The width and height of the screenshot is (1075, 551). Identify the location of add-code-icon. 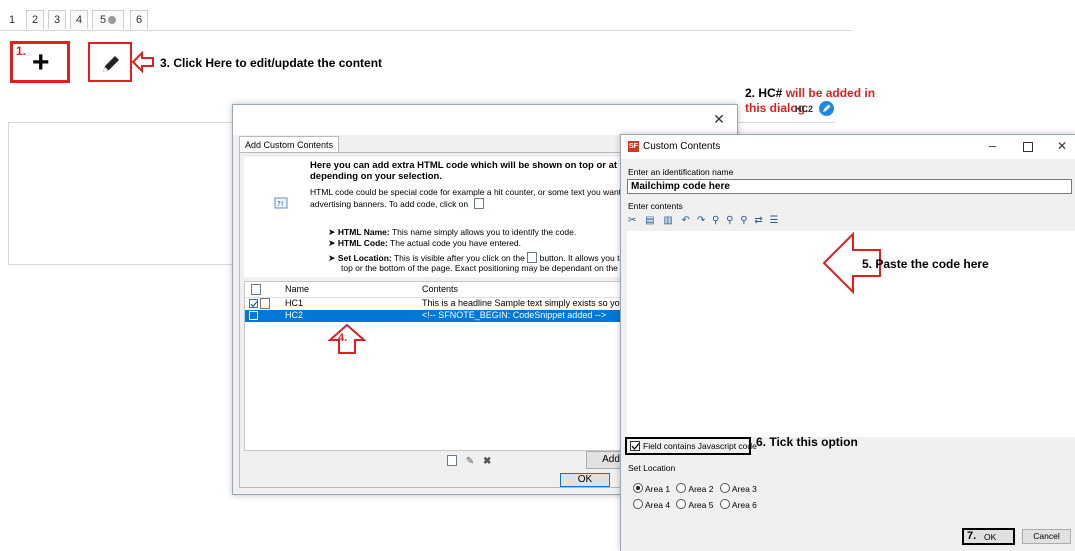
(478, 203).